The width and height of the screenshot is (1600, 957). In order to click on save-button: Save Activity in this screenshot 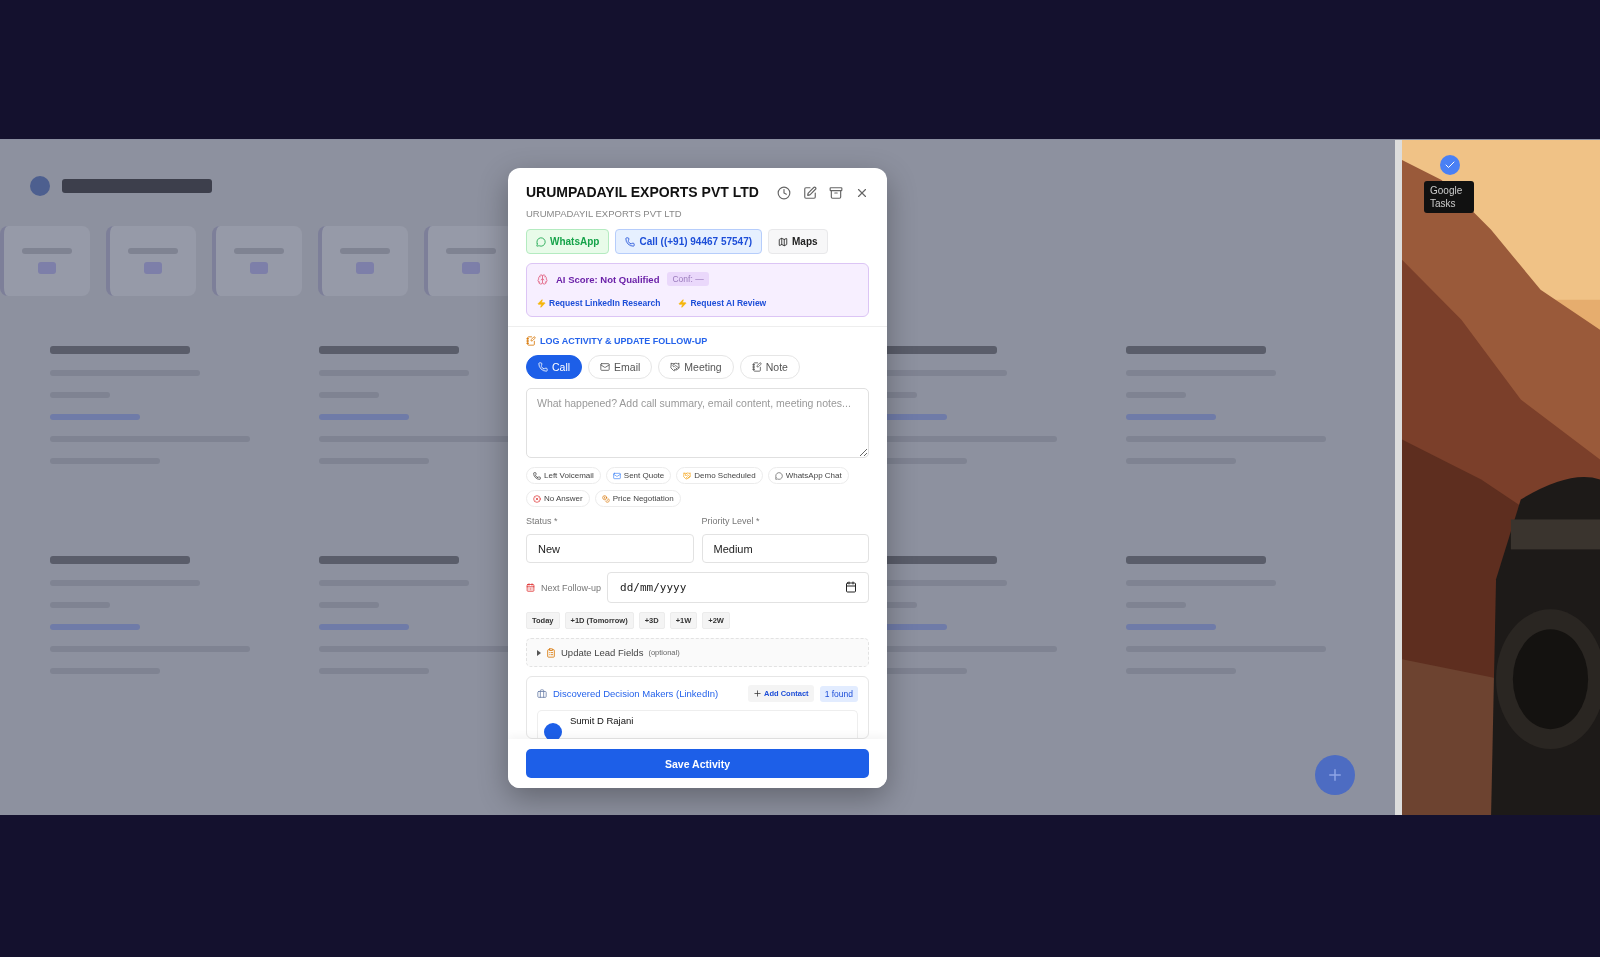, I will do `click(697, 763)`.